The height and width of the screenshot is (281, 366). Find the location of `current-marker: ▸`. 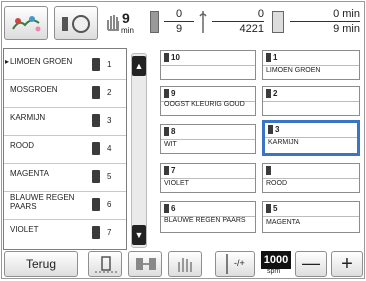

current-marker: ▸ is located at coordinates (7, 61).